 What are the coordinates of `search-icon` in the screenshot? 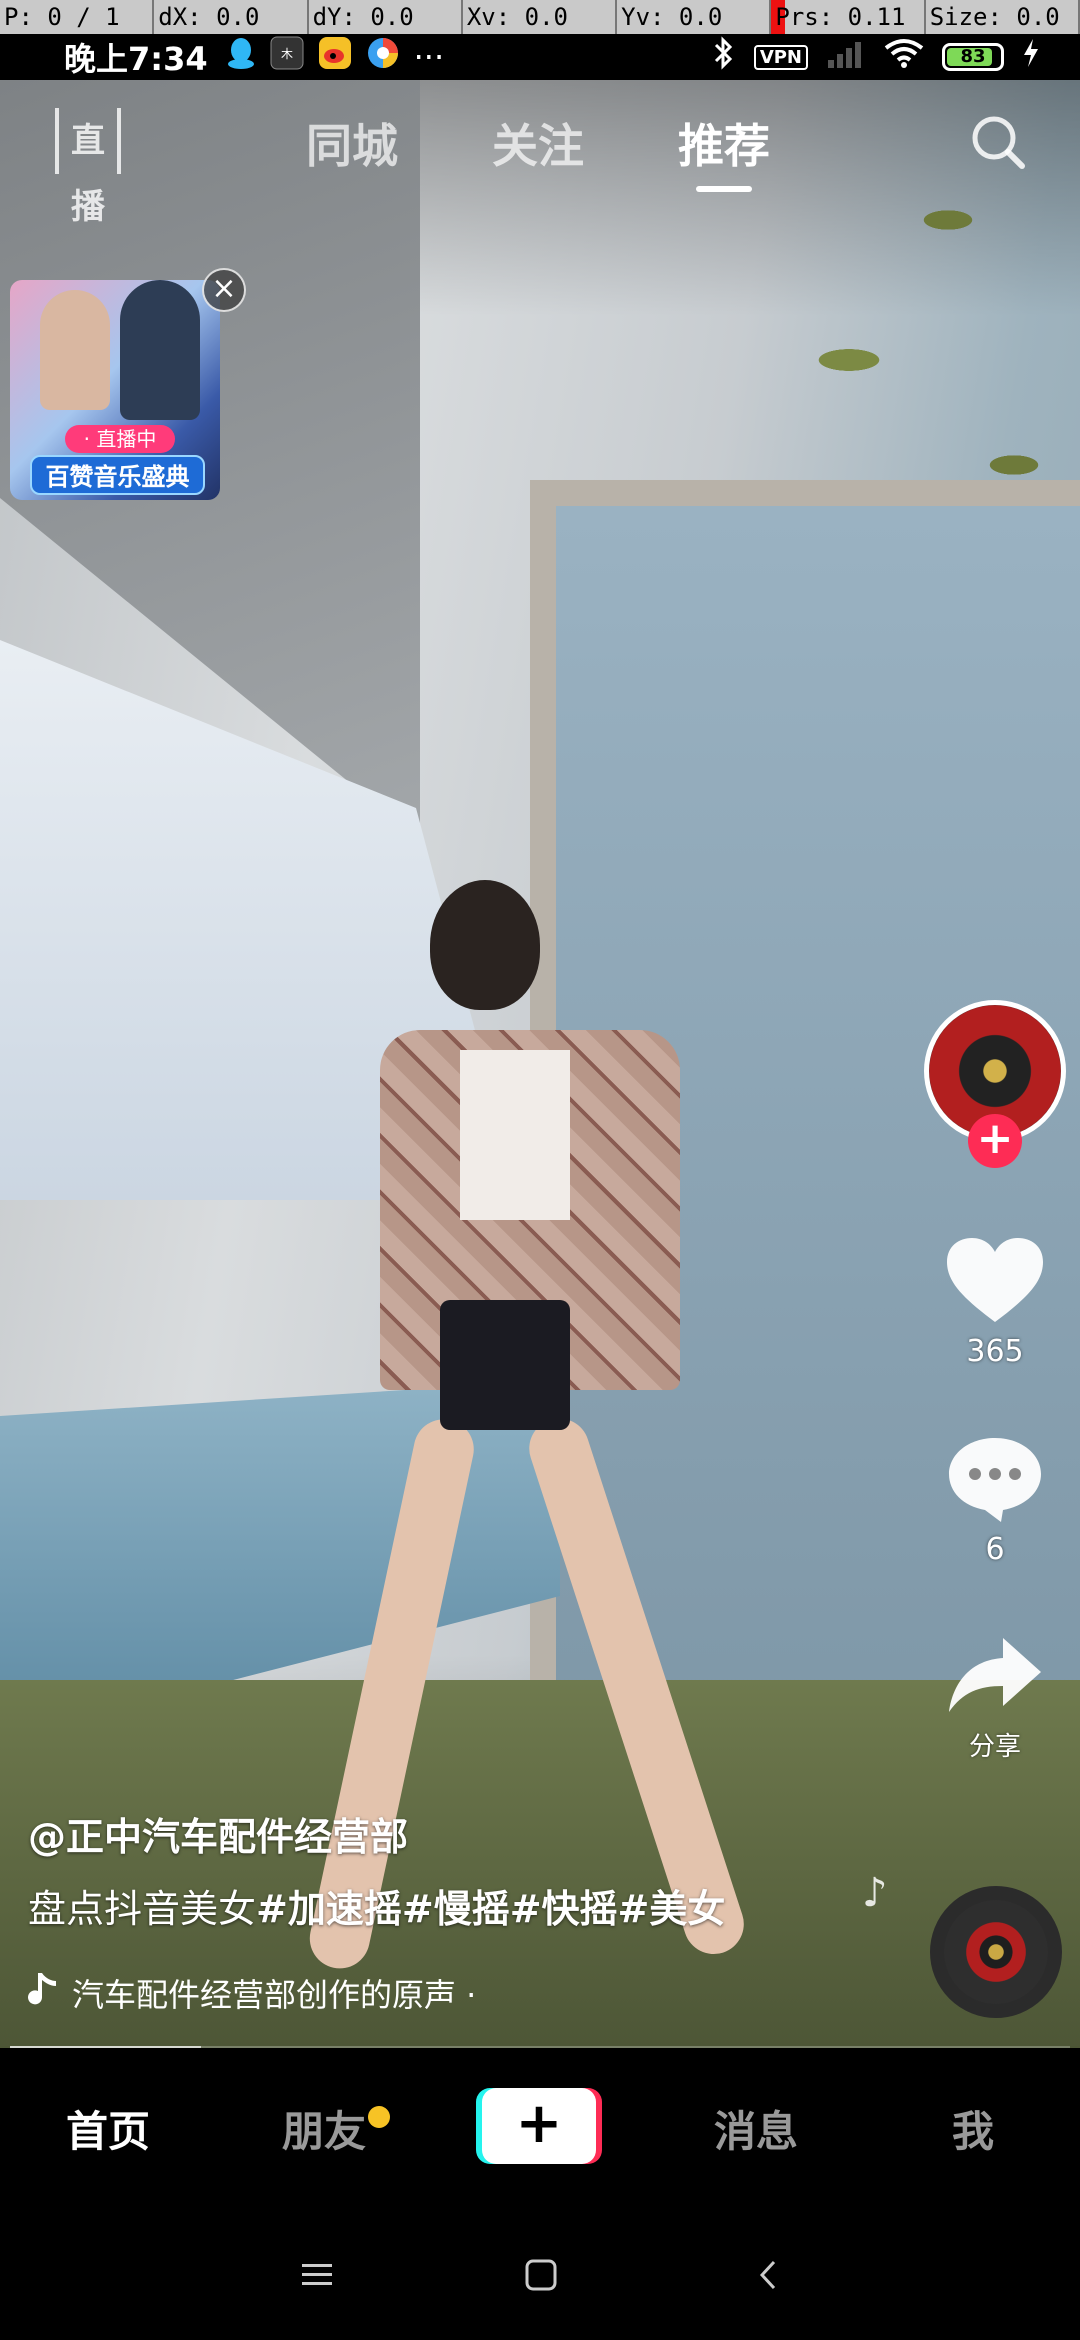 It's located at (998, 142).